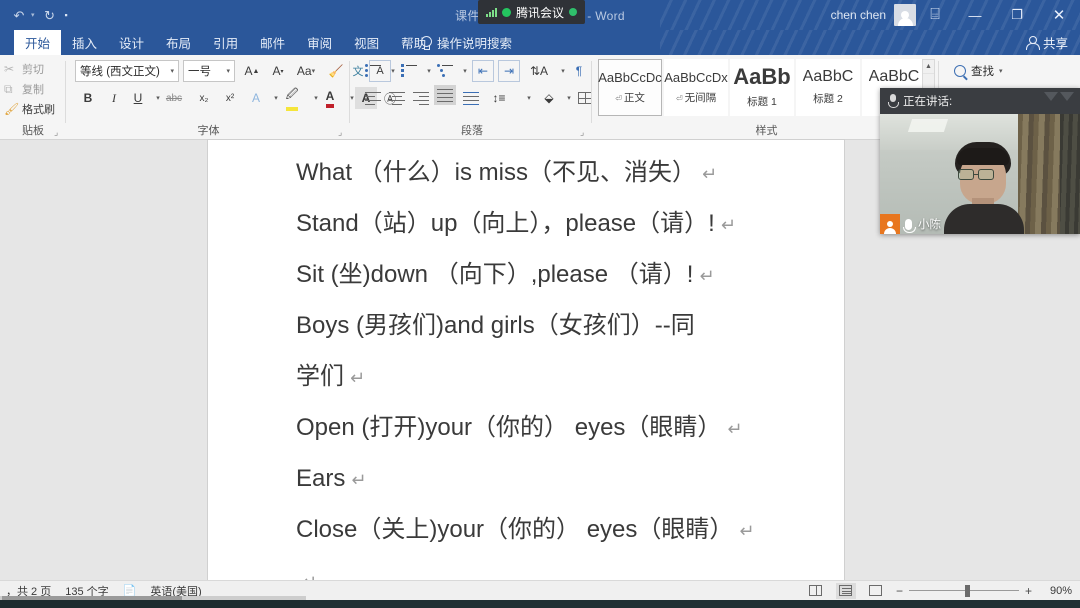 This screenshot has width=1080, height=608. I want to click on title-bar-right: chen chen ⌸ — ❐ ✕, so click(955, 15).